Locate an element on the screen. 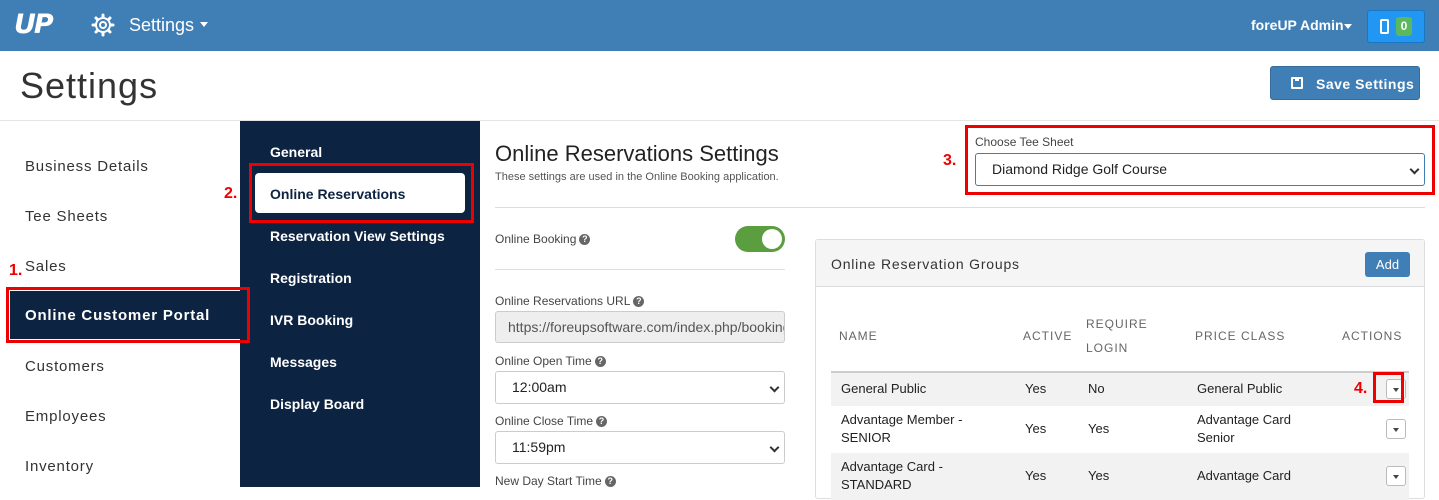 This screenshot has width=1439, height=500. save-settings-label: Save Settings is located at coordinates (1365, 84).